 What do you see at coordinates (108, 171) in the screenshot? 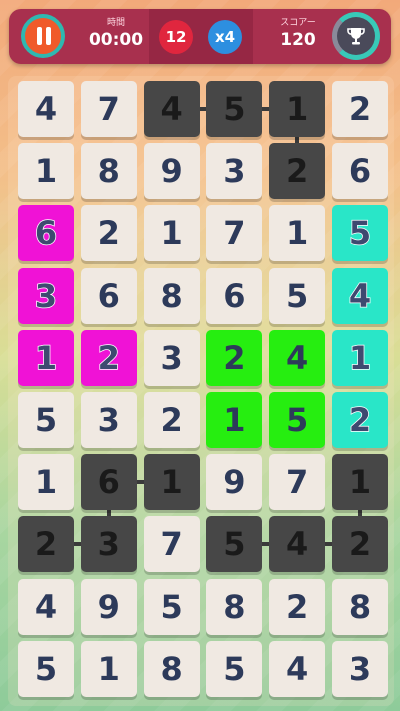
I see `tile-r1-c1: 8` at bounding box center [108, 171].